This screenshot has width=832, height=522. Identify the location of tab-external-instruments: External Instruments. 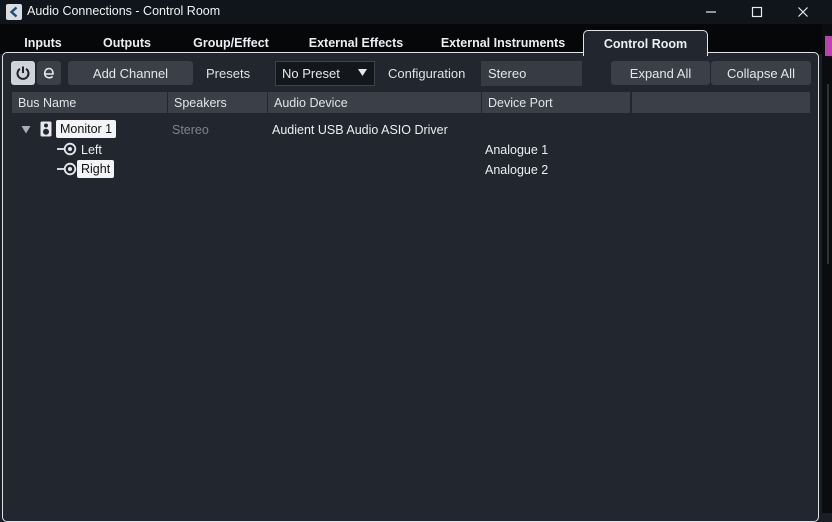
(503, 43).